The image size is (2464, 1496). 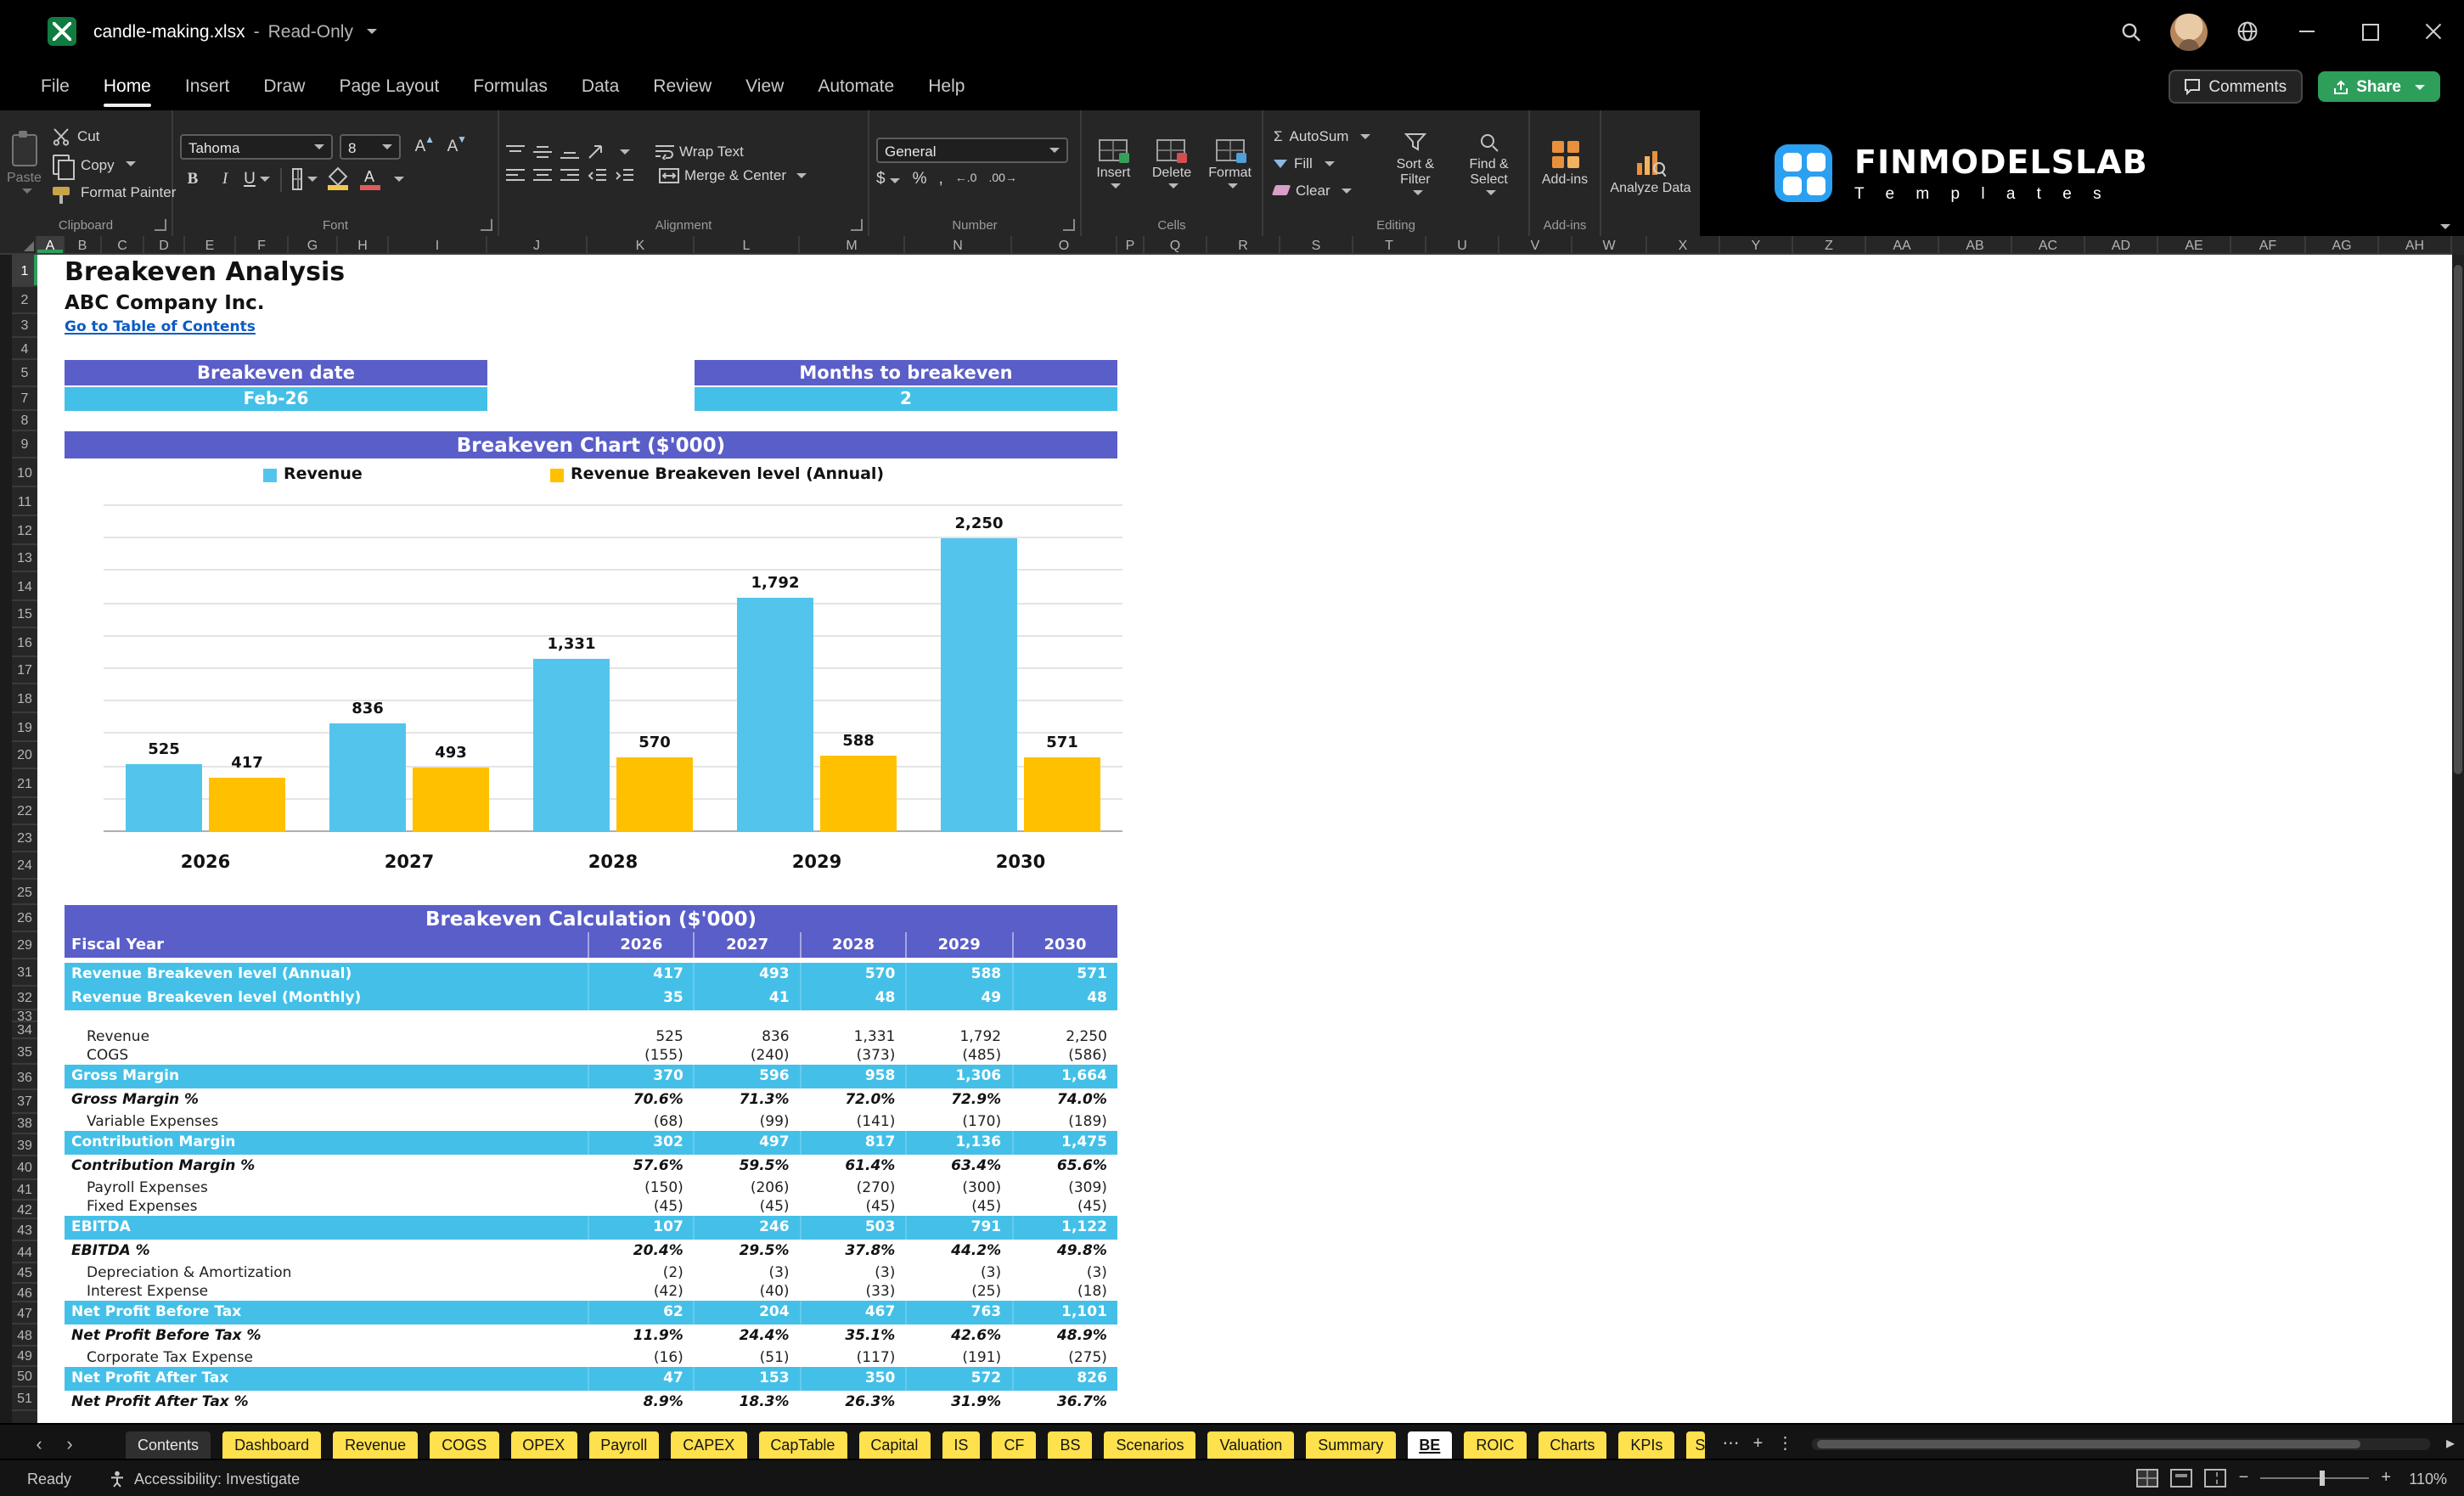 I want to click on column-header-M: M, so click(x=852, y=244).